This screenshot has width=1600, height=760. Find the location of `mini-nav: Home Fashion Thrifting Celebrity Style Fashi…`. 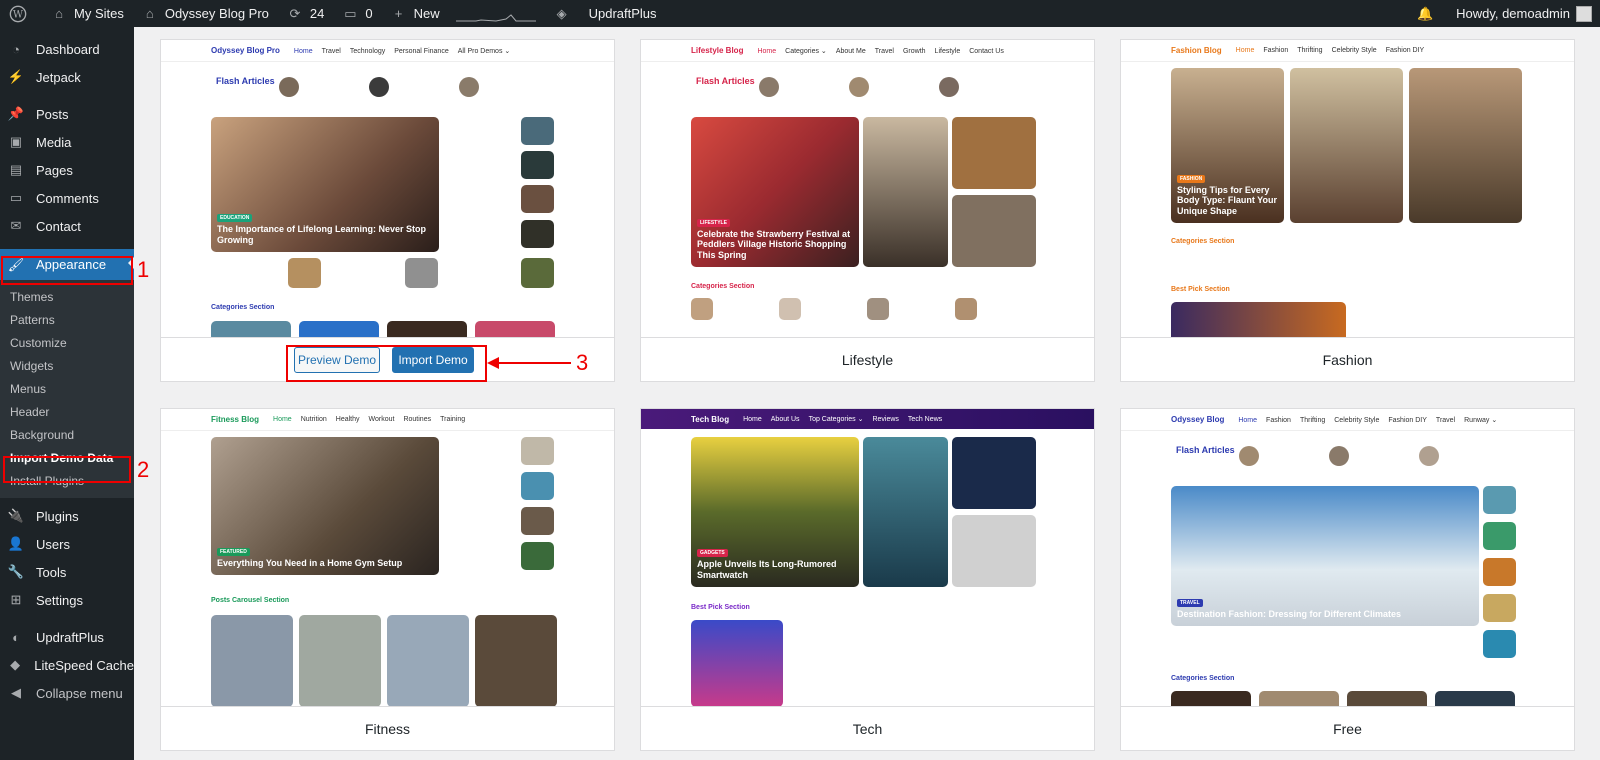

mini-nav: Home Fashion Thrifting Celebrity Style Fashi… is located at coordinates (1372, 420).